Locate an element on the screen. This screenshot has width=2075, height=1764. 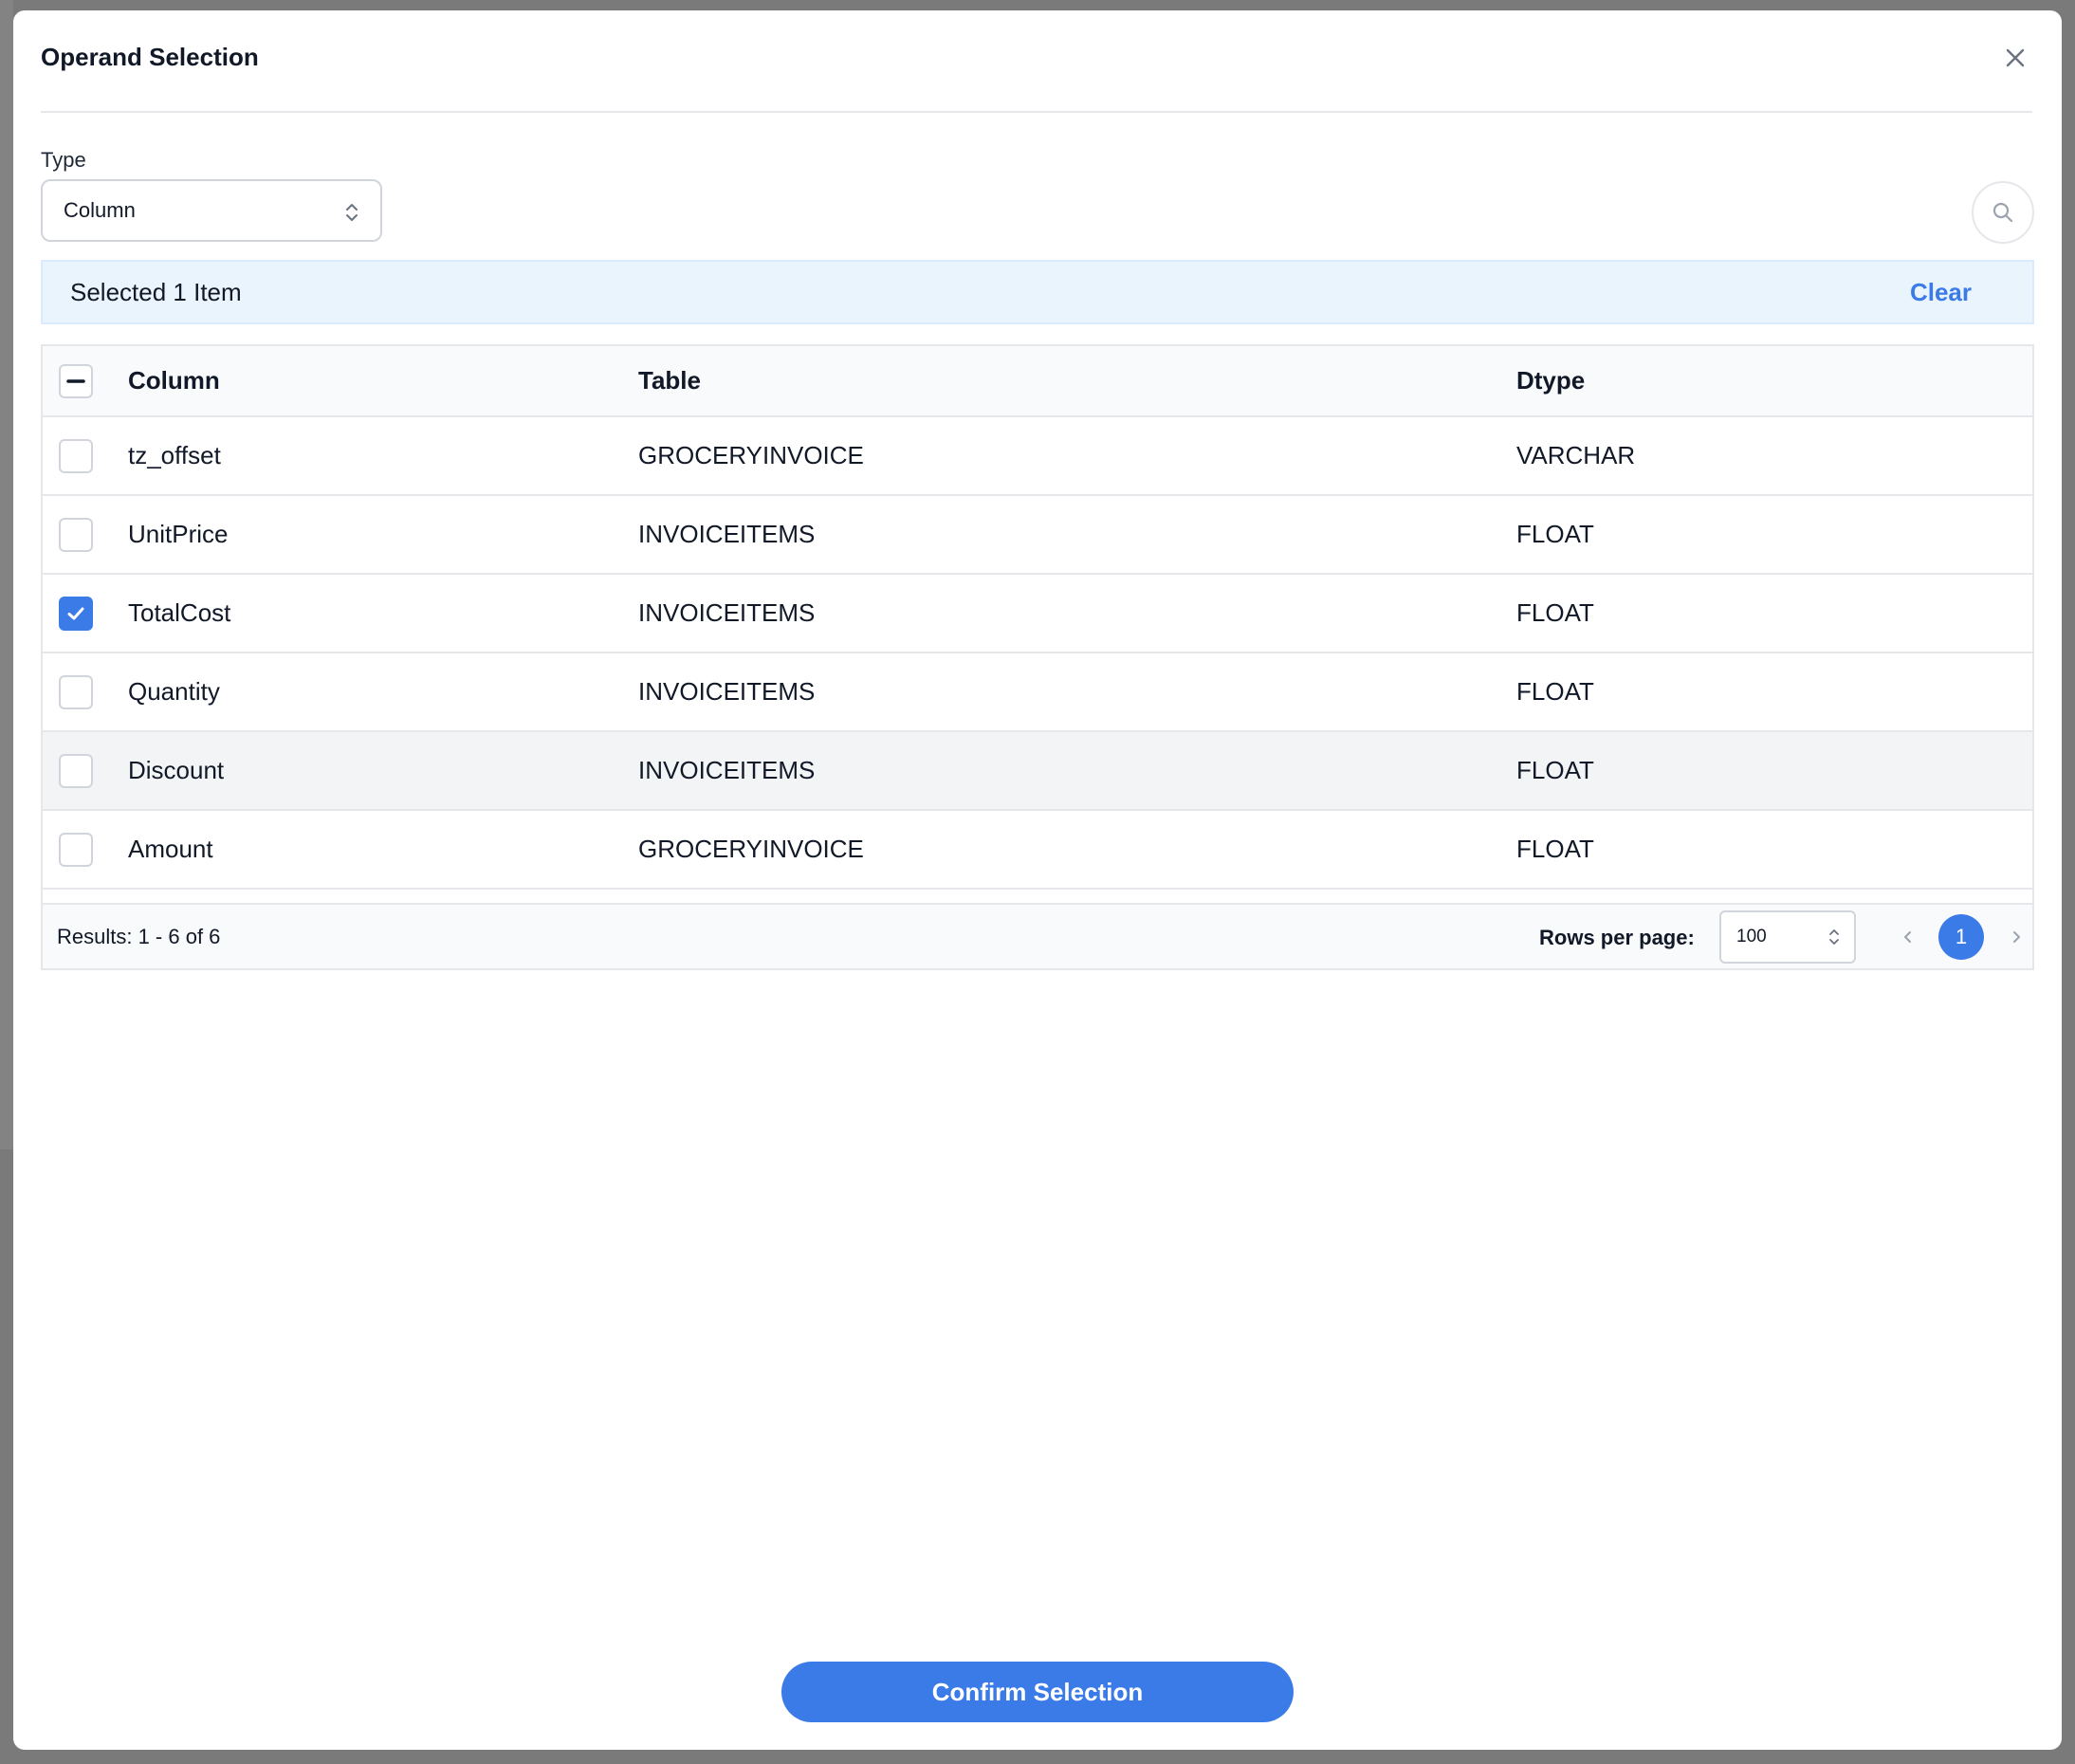
page-button-1: 1 is located at coordinates (1961, 937).